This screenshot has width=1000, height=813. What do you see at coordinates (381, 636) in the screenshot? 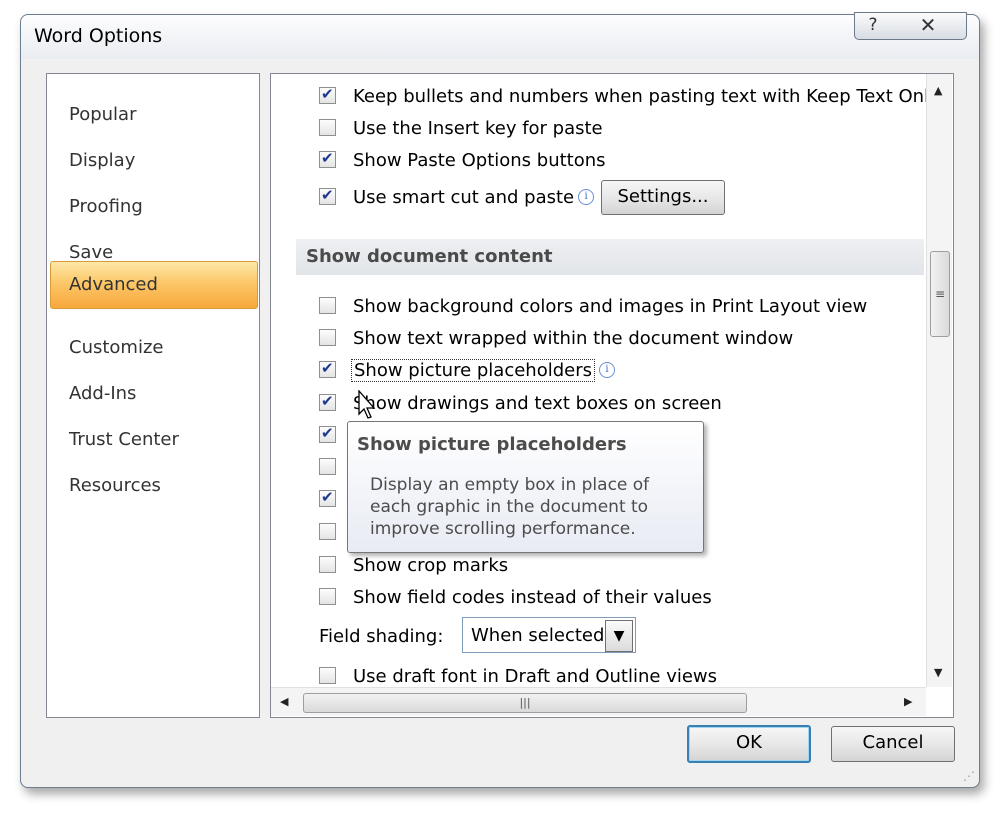
I see `field-shading-label: Field shading:` at bounding box center [381, 636].